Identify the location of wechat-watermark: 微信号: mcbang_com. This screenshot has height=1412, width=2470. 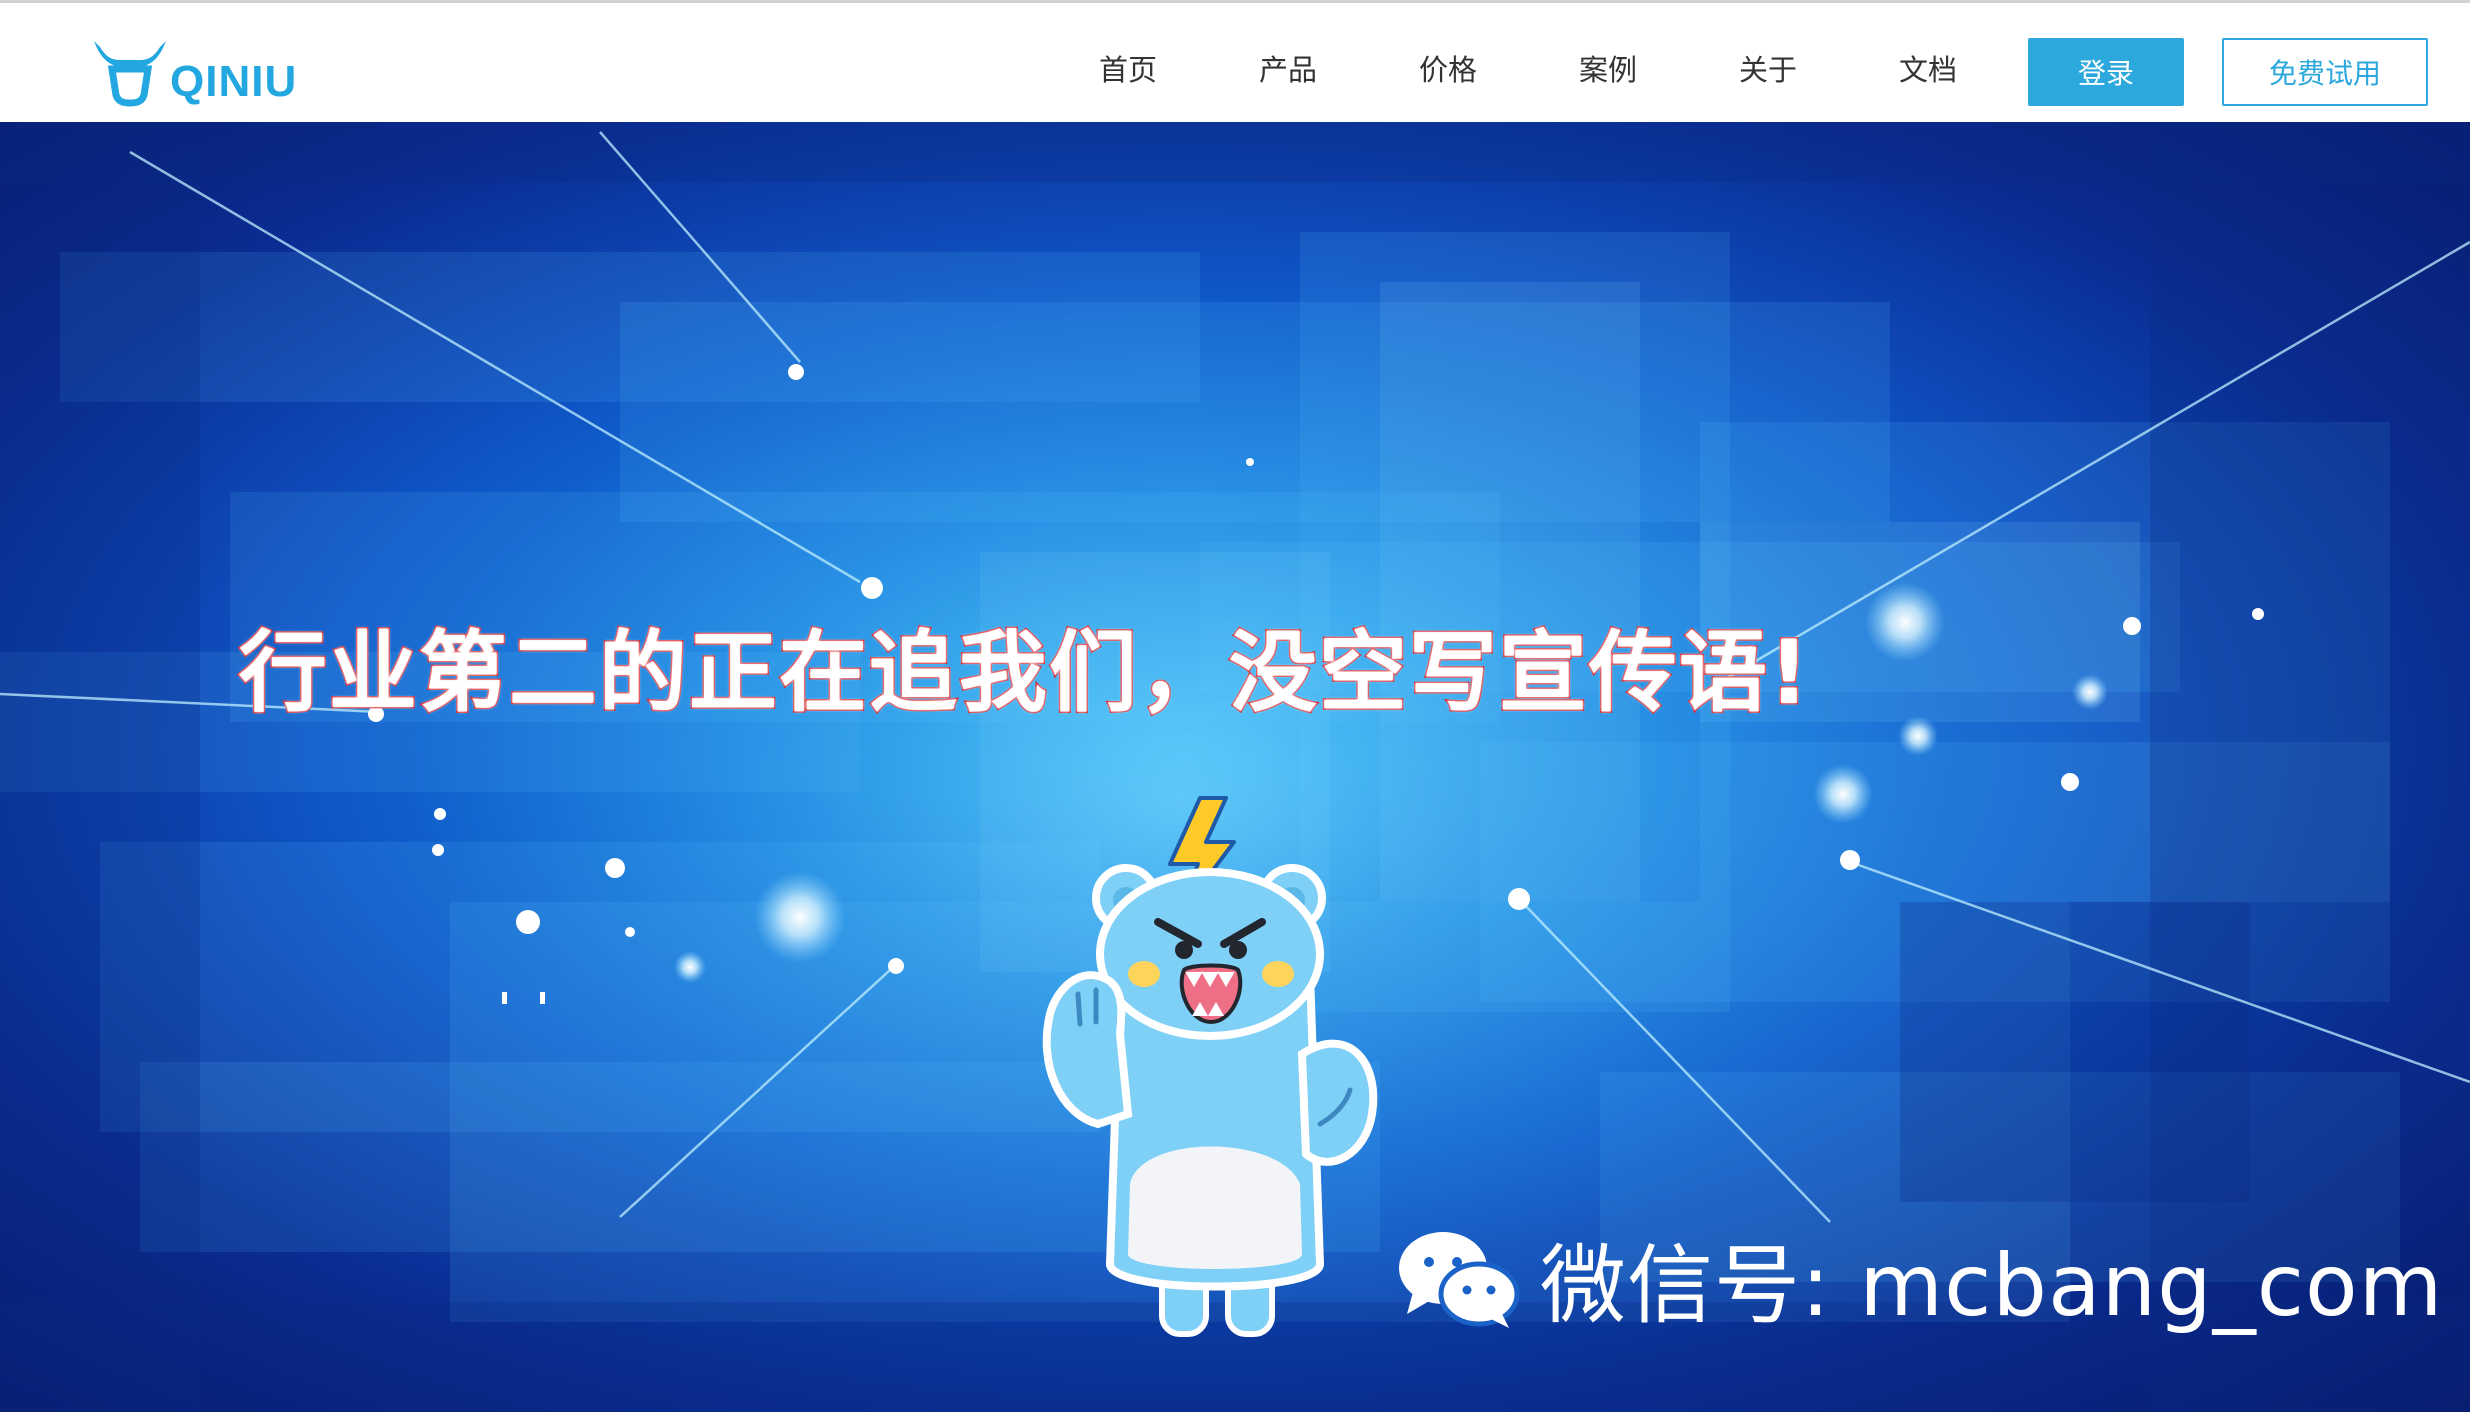
(1919, 1279).